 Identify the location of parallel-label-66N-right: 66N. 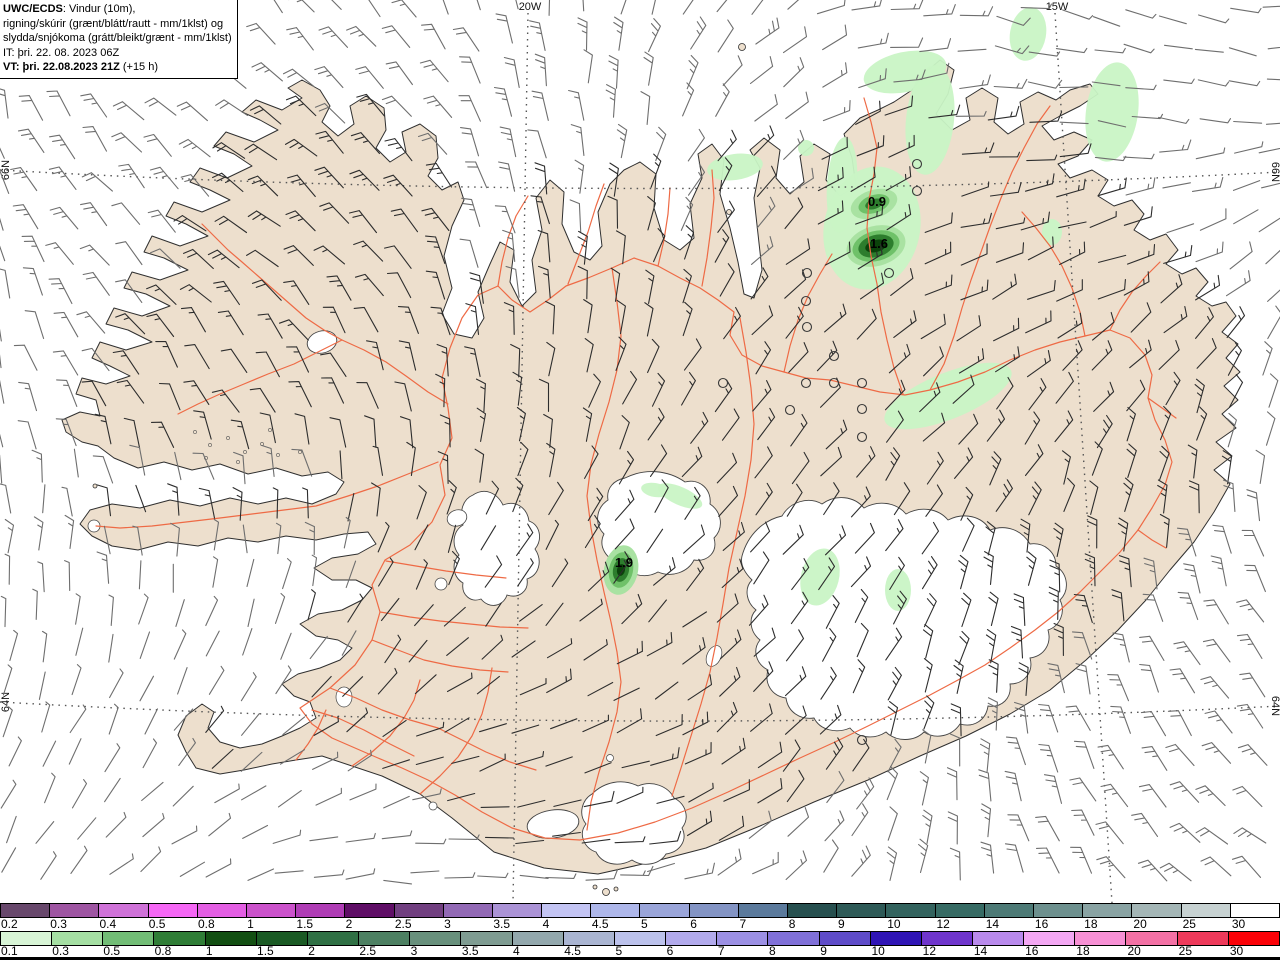
(1274, 172).